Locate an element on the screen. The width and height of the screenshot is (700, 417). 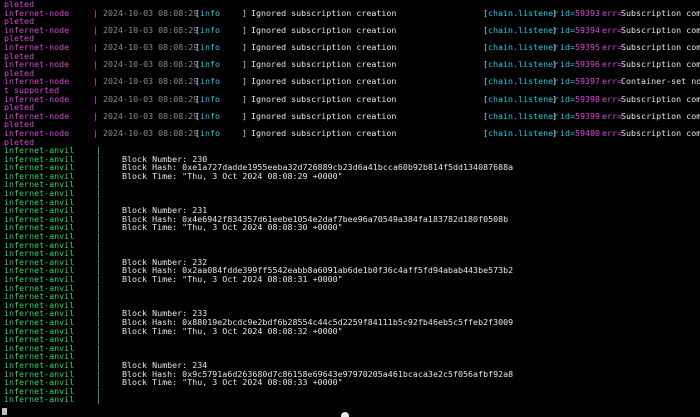
anvil-source: infernet-anvil is located at coordinates (39, 399).